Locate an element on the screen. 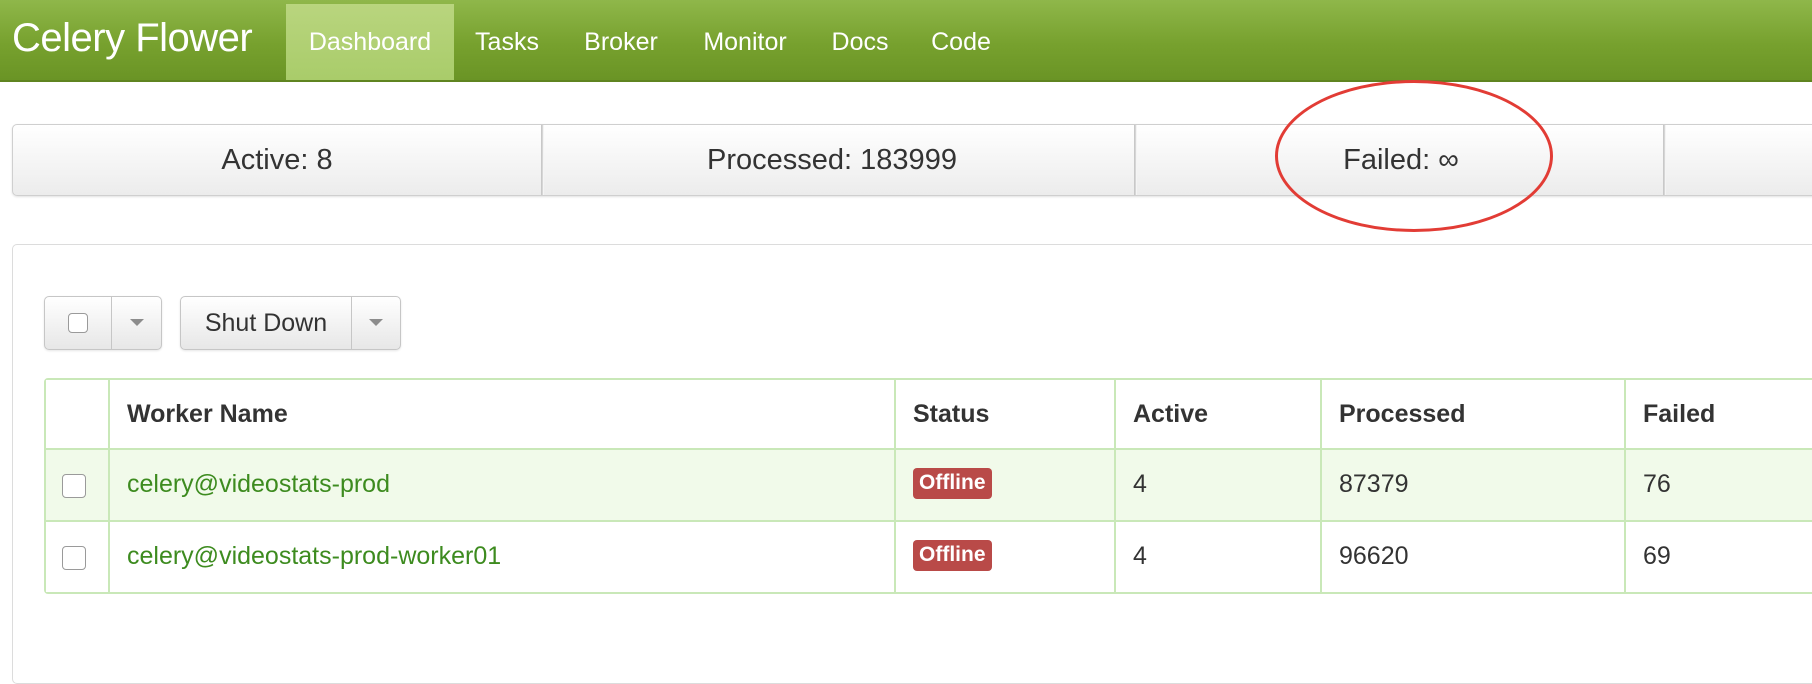 The image size is (1812, 684). stat-divider is located at coordinates (1664, 160).